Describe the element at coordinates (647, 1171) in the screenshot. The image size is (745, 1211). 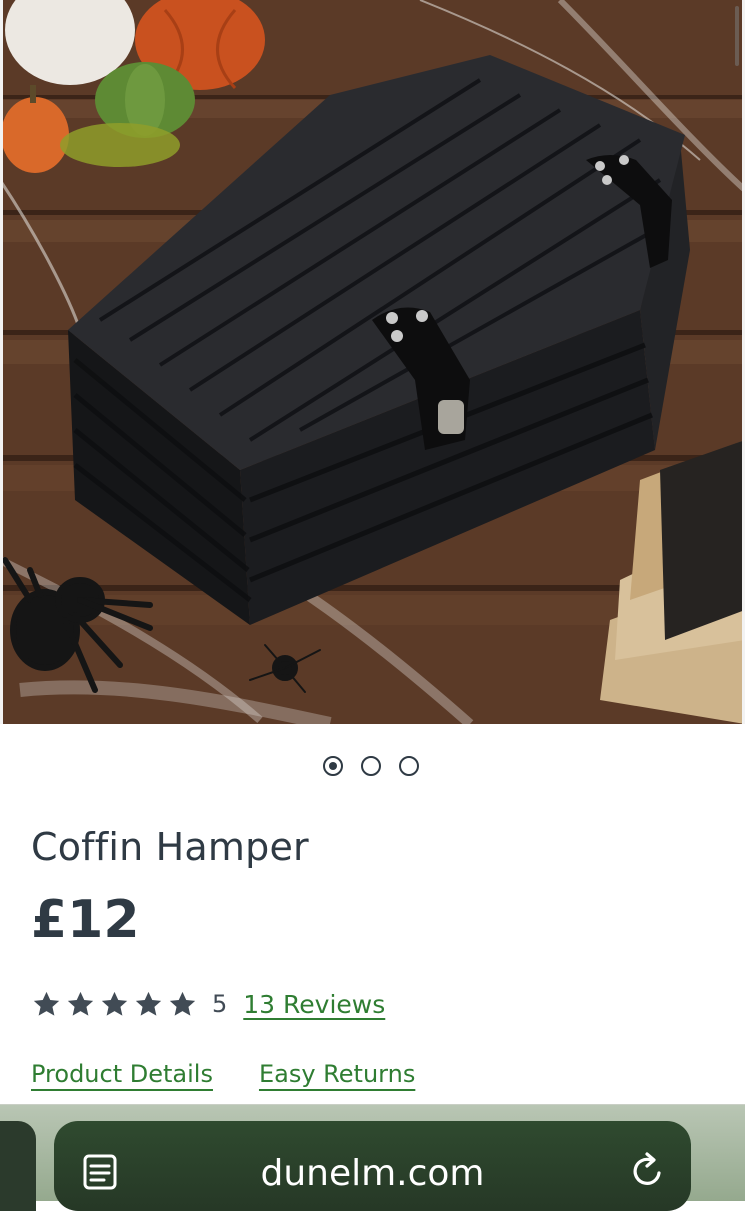
I see `reload-icon` at that location.